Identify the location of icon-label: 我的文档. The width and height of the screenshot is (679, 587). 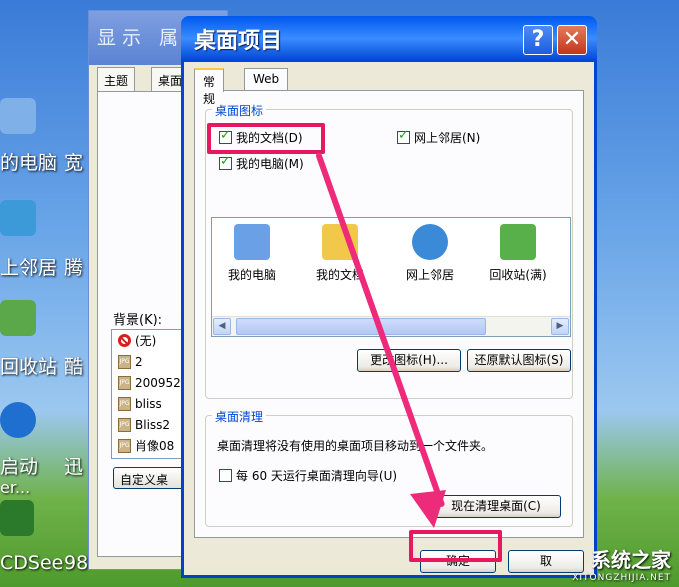
(339, 275).